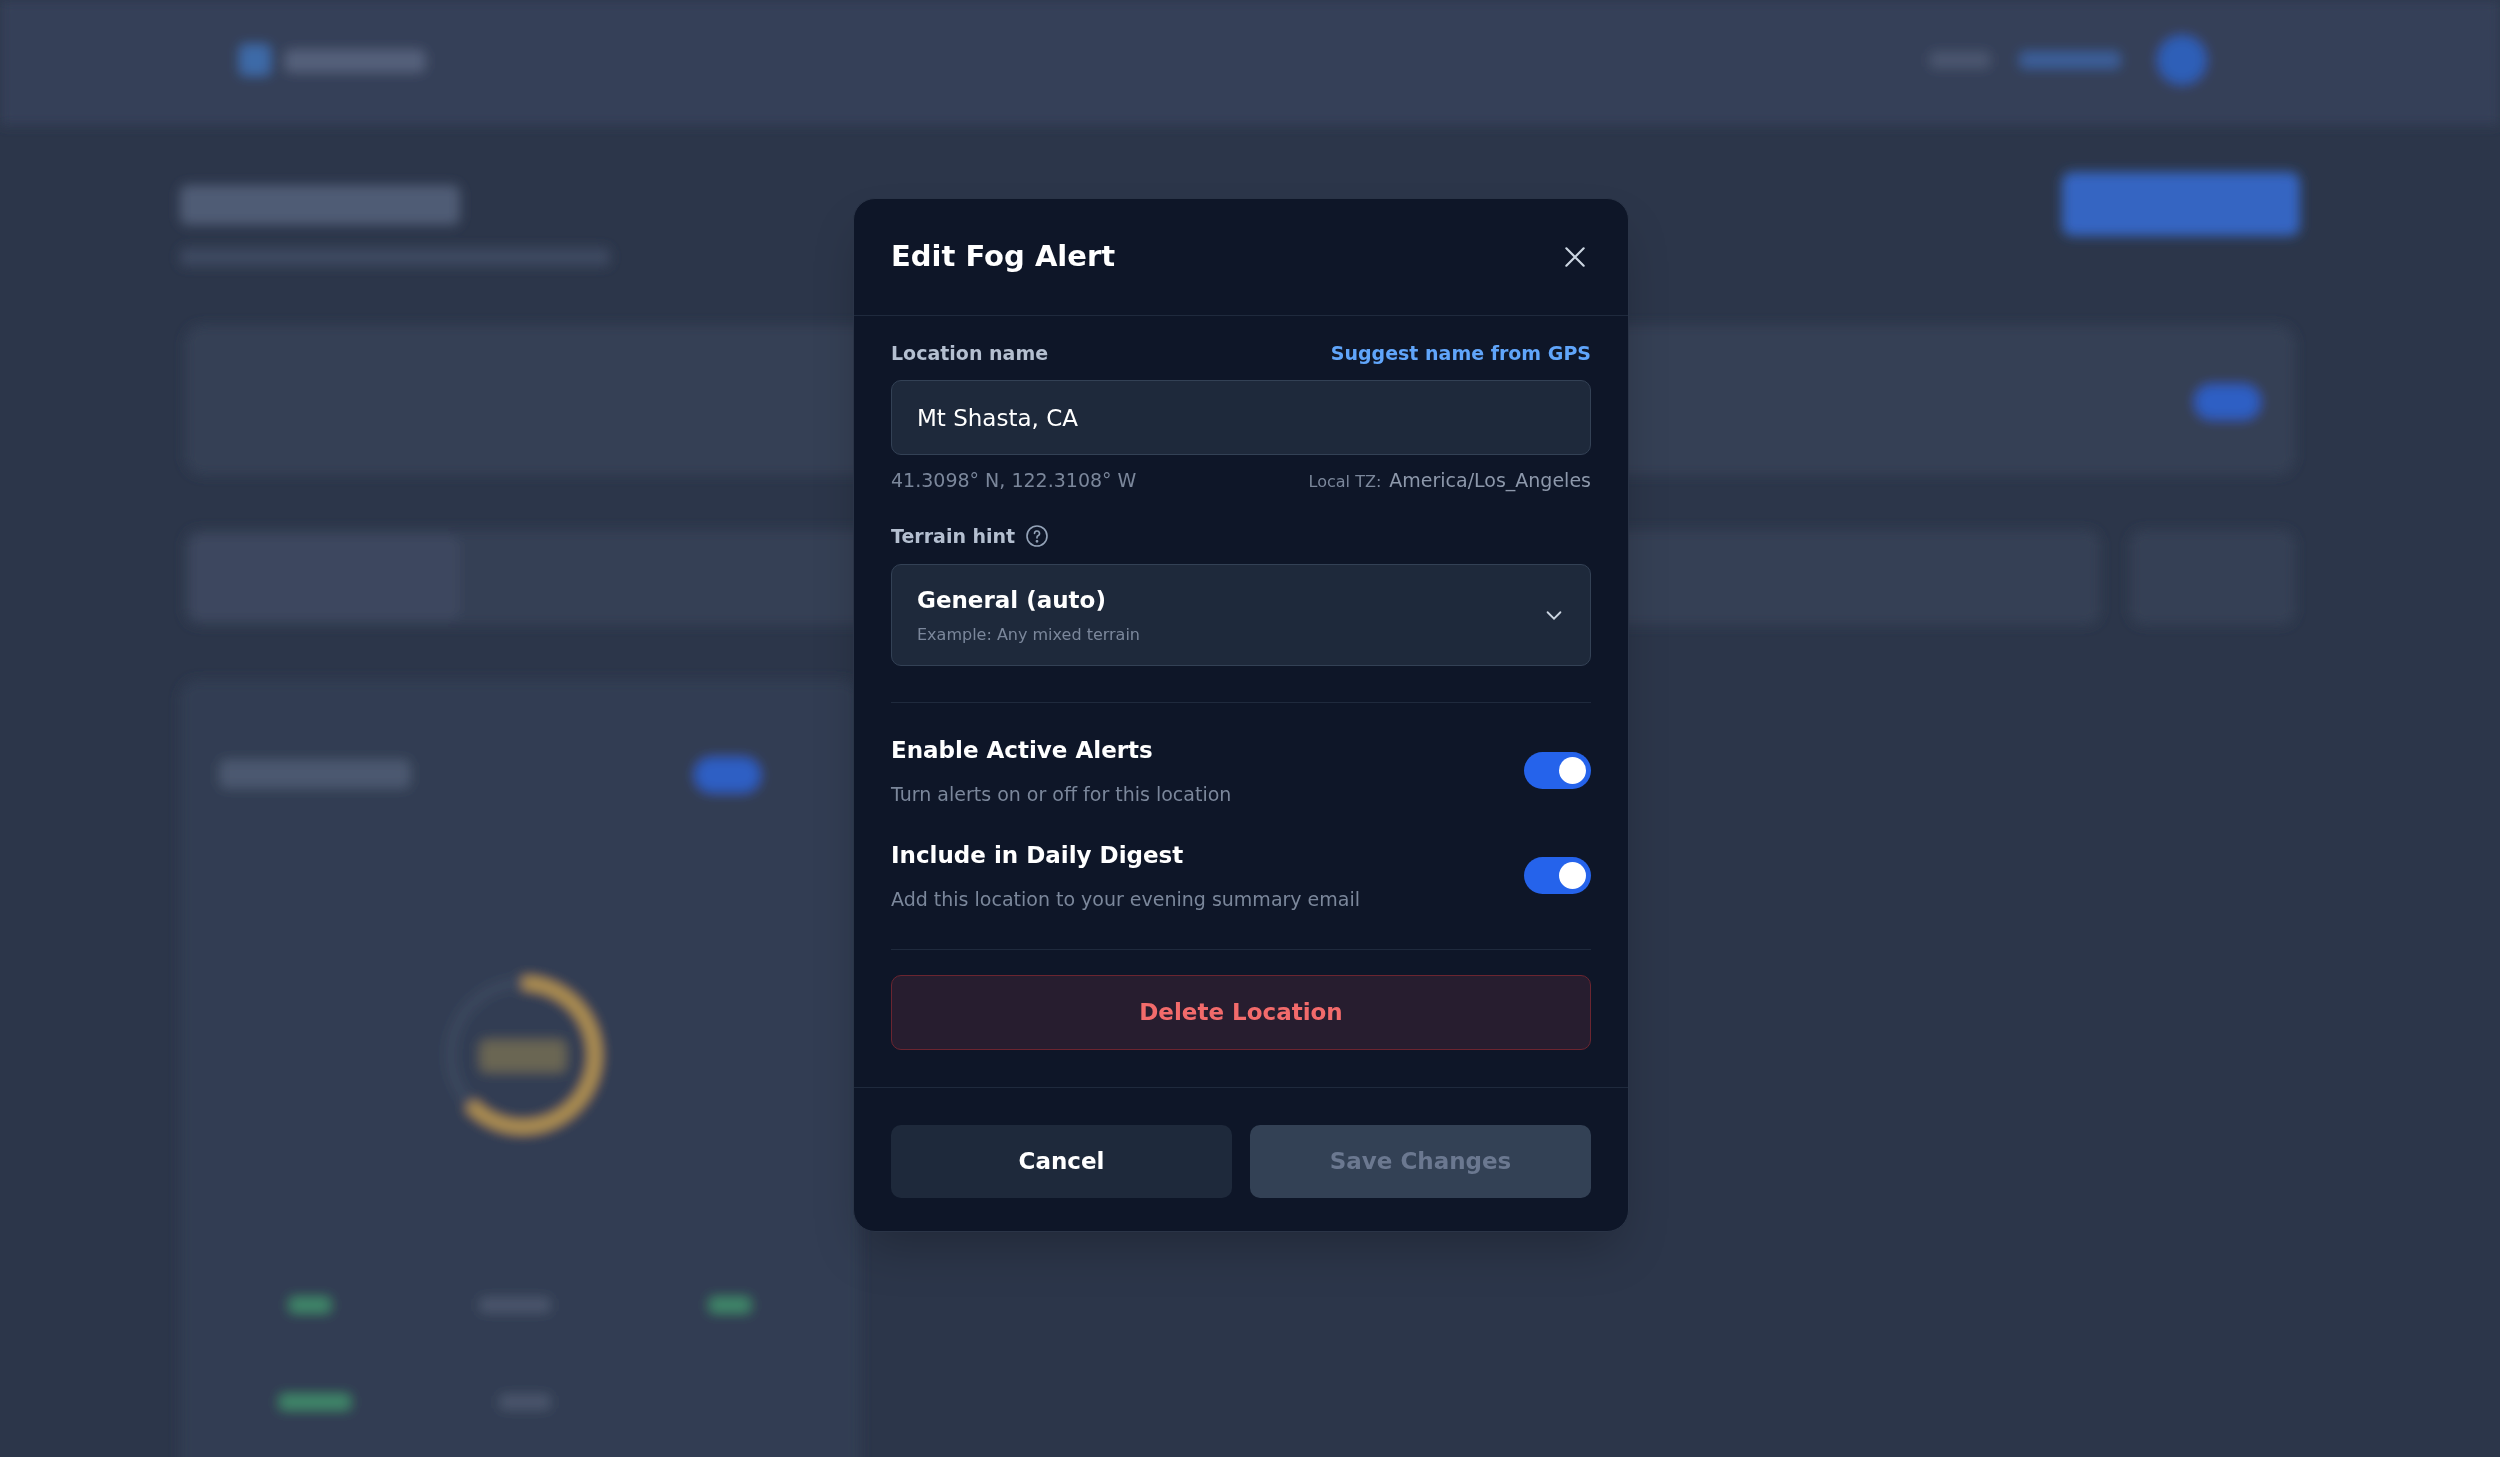 The height and width of the screenshot is (1457, 2500). Describe the element at coordinates (1028, 635) in the screenshot. I see `select-example-text: Example: Any mixed terrain` at that location.